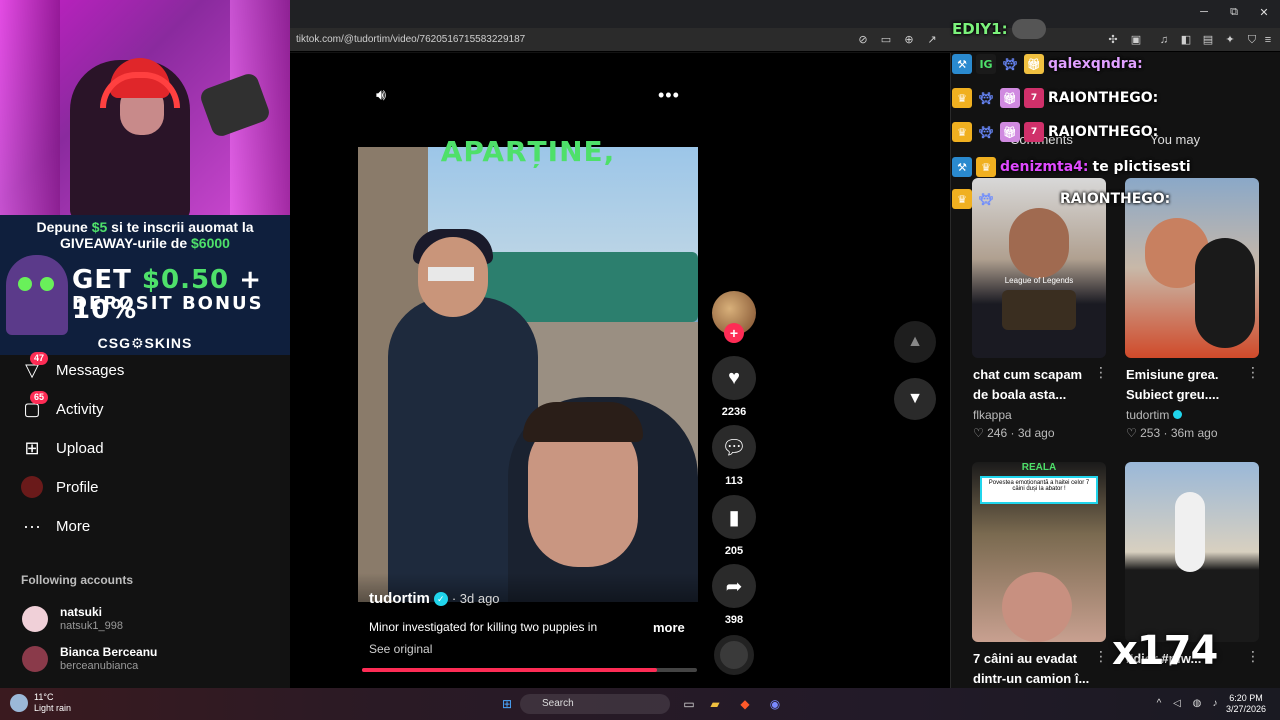 The width and height of the screenshot is (1280, 720). What do you see at coordinates (71, 368) in the screenshot?
I see `sidebar-item-messages: ▽ 47 Messages` at bounding box center [71, 368].